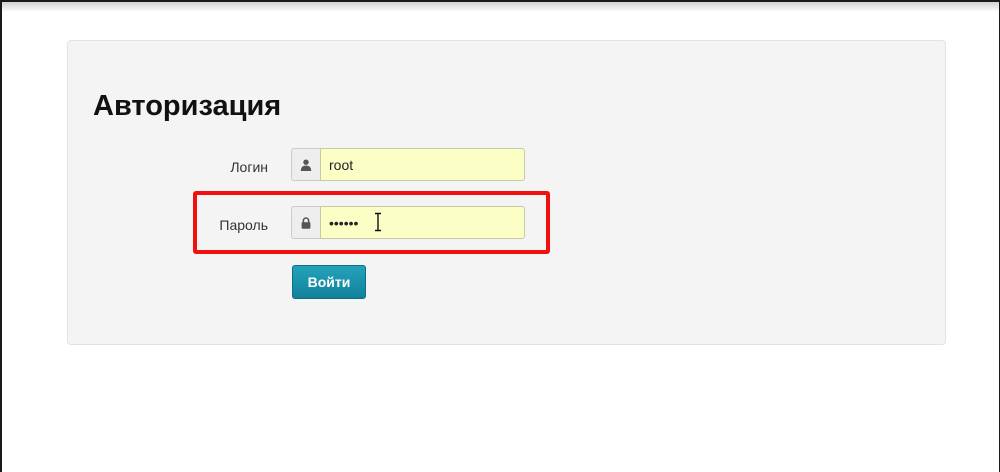 The width and height of the screenshot is (1000, 472). Describe the element at coordinates (501, 7) in the screenshot. I see `top-shadow` at that location.